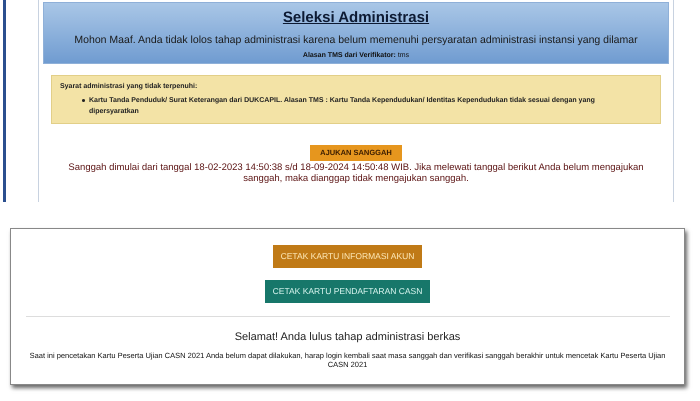  What do you see at coordinates (356, 173) in the screenshot?
I see `appeal-note: Sanggah dimulai dari tanggal 18-02-2023 14:50:38 s/d 18-09-2024 14:50:48 WIB. Jika melewati tanggal berikut Anda belum mengajukan sanggah, maka dianggap tidak mengajukan sanggah.` at bounding box center [356, 173].